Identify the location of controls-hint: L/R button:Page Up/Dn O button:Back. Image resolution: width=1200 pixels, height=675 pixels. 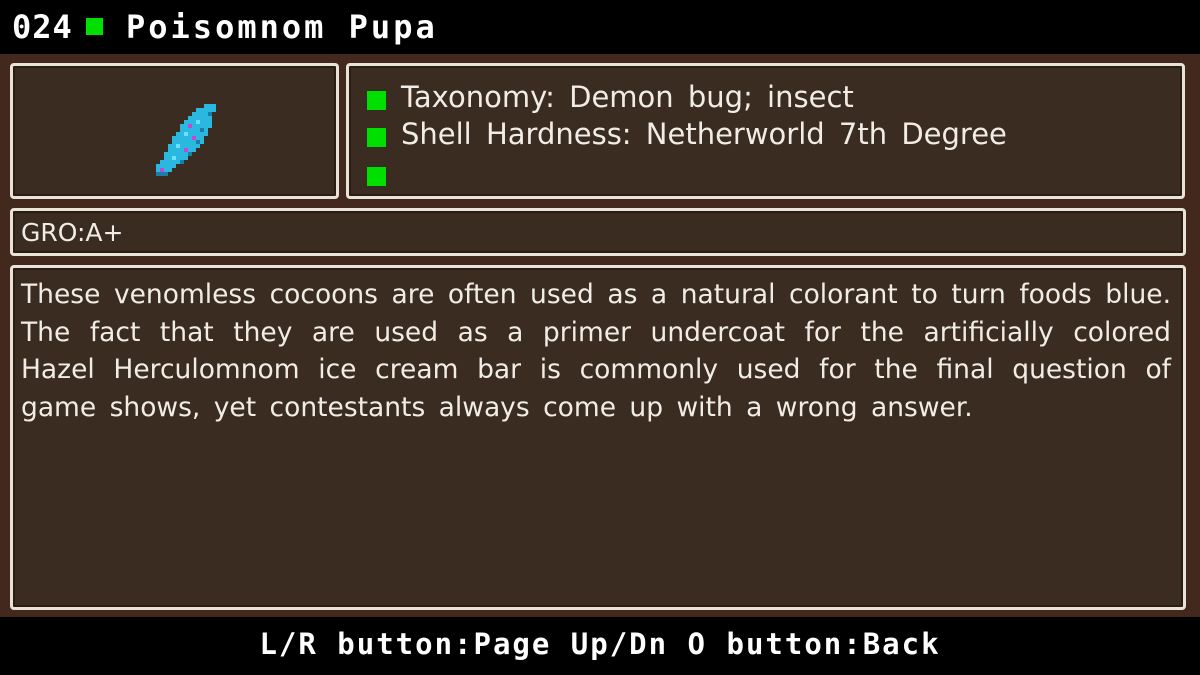
(600, 646).